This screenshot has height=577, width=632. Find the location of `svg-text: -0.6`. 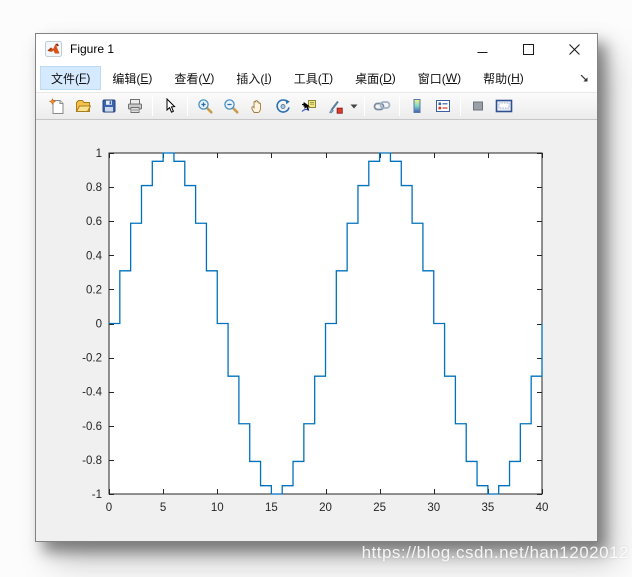

svg-text: -0.6 is located at coordinates (92, 427).